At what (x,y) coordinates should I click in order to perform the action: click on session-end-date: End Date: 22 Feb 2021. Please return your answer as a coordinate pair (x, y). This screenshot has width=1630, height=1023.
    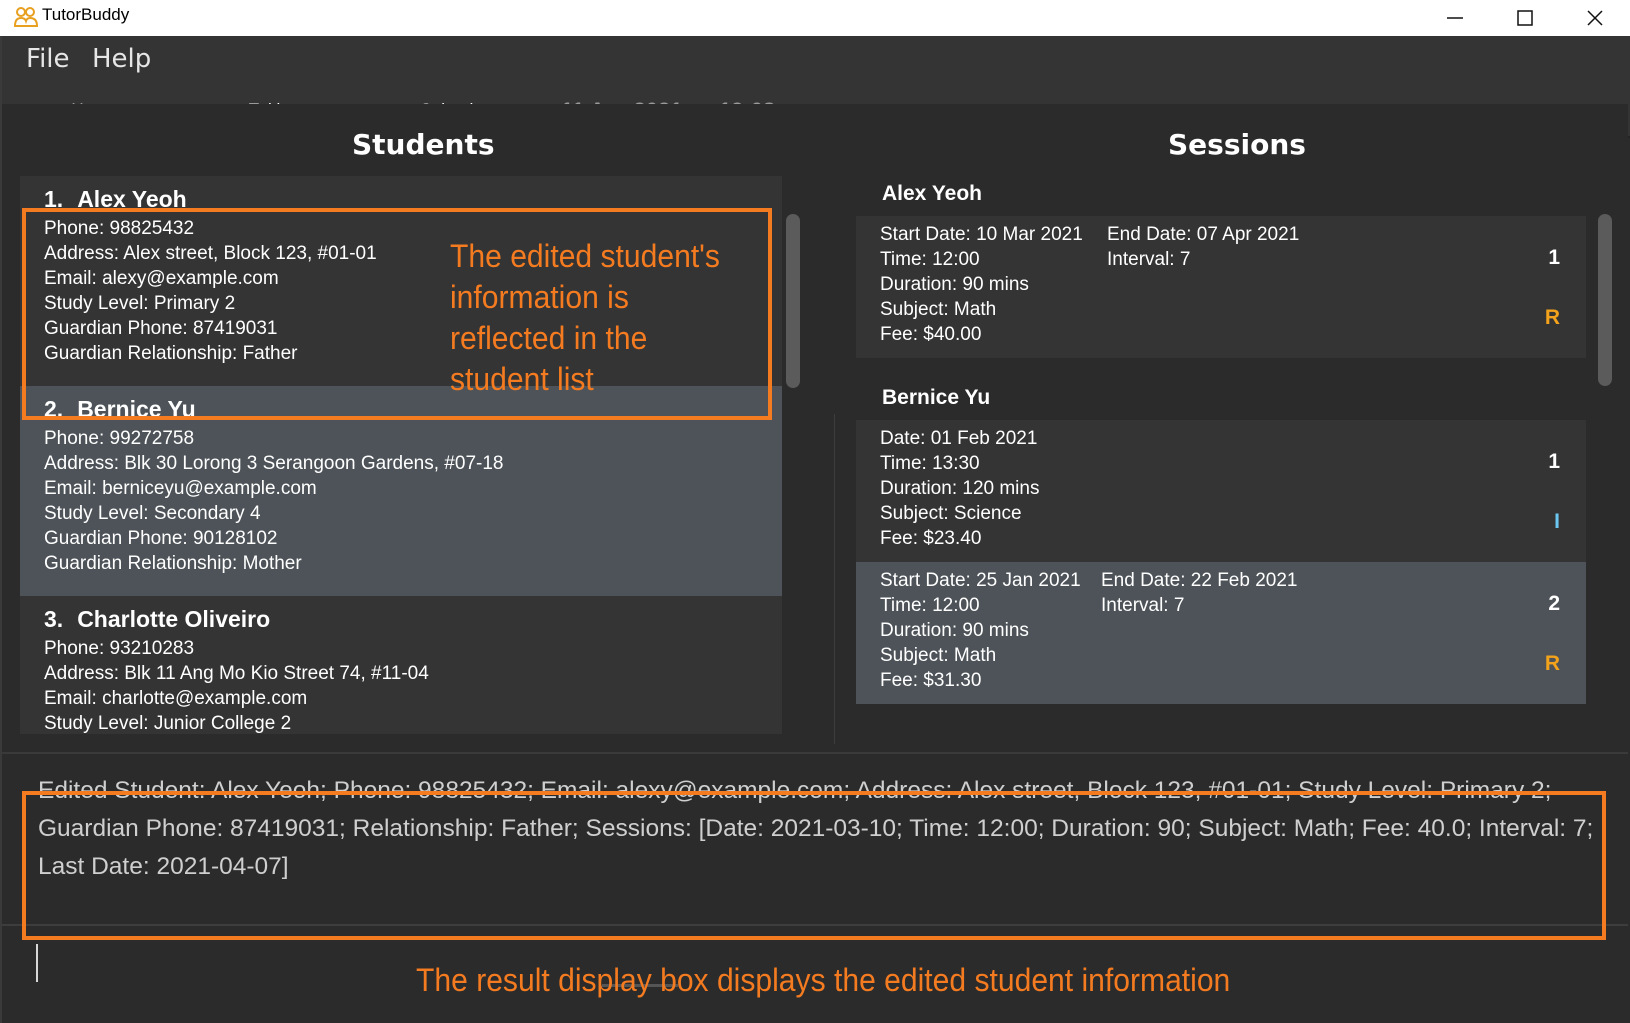
    Looking at the image, I should click on (1199, 580).